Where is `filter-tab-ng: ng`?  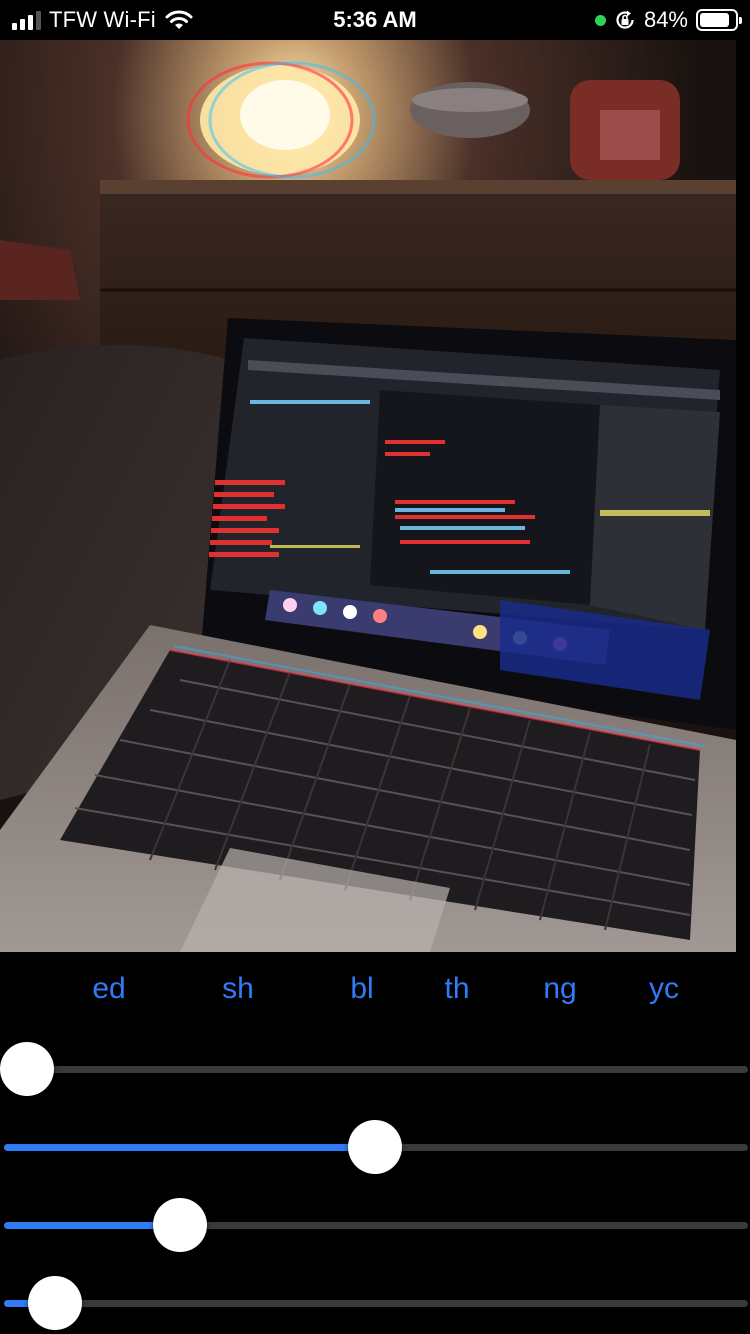
filter-tab-ng: ng is located at coordinates (559, 989).